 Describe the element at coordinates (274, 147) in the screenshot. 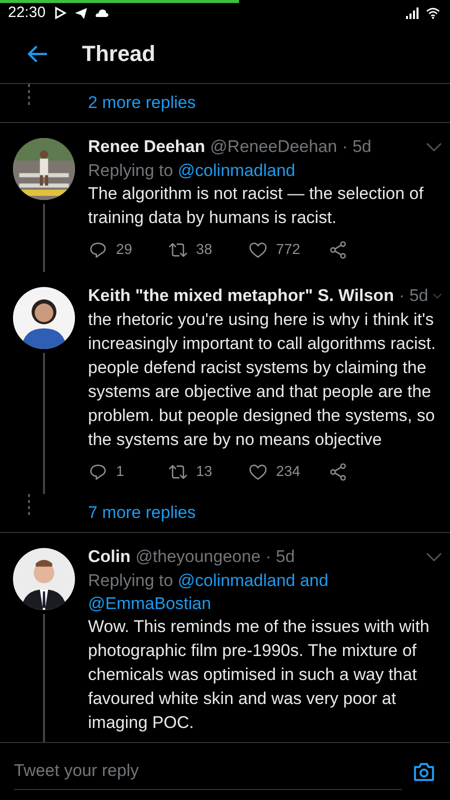

I see `author-handle: @ReneeDeehan` at that location.